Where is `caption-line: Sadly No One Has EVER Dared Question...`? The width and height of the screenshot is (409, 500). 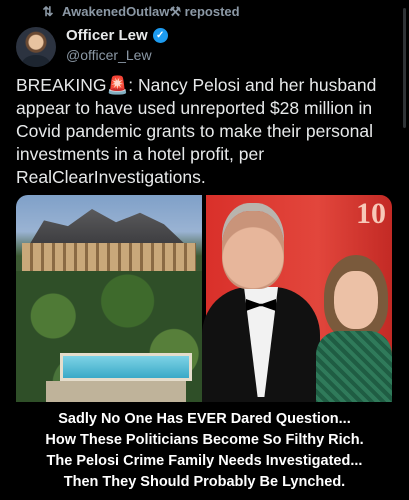 caption-line: Sadly No One Has EVER Dared Question... is located at coordinates (204, 419).